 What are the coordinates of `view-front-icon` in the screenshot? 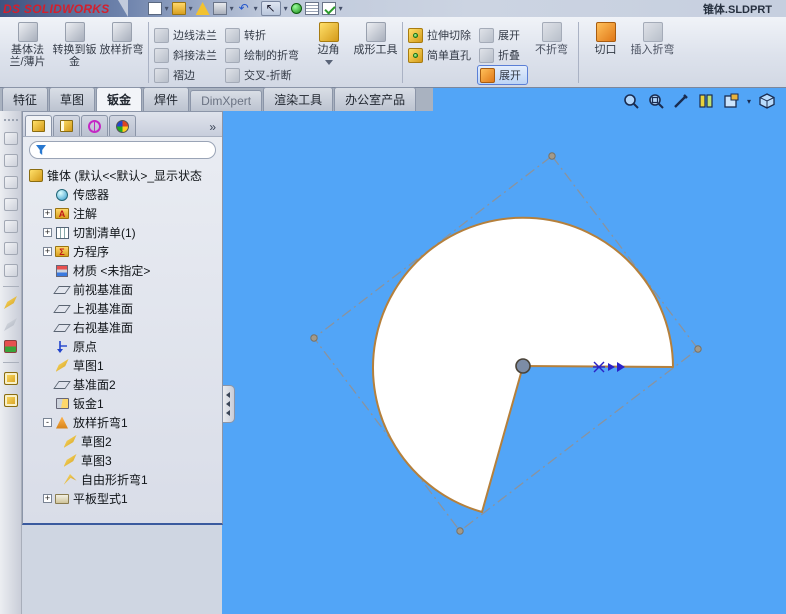 It's located at (10, 138).